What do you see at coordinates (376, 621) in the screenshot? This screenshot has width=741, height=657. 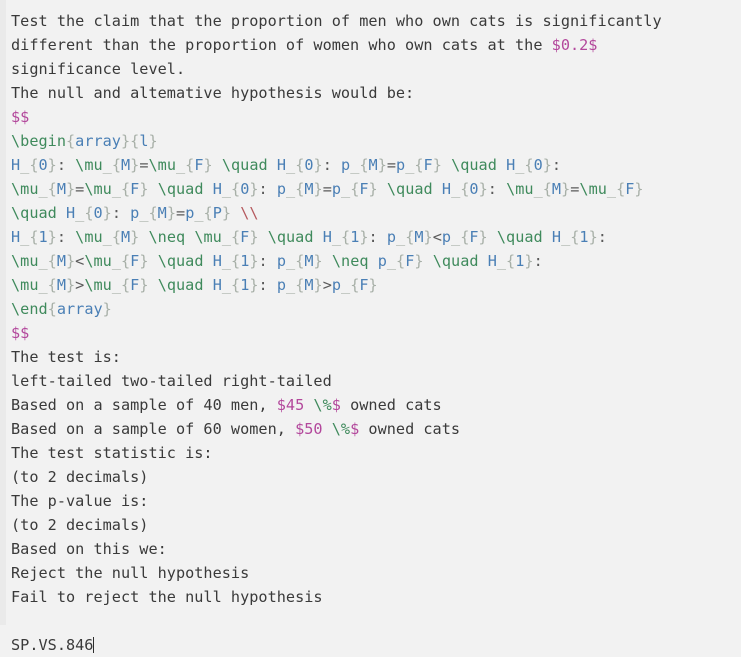 I see `code-line-blank` at bounding box center [376, 621].